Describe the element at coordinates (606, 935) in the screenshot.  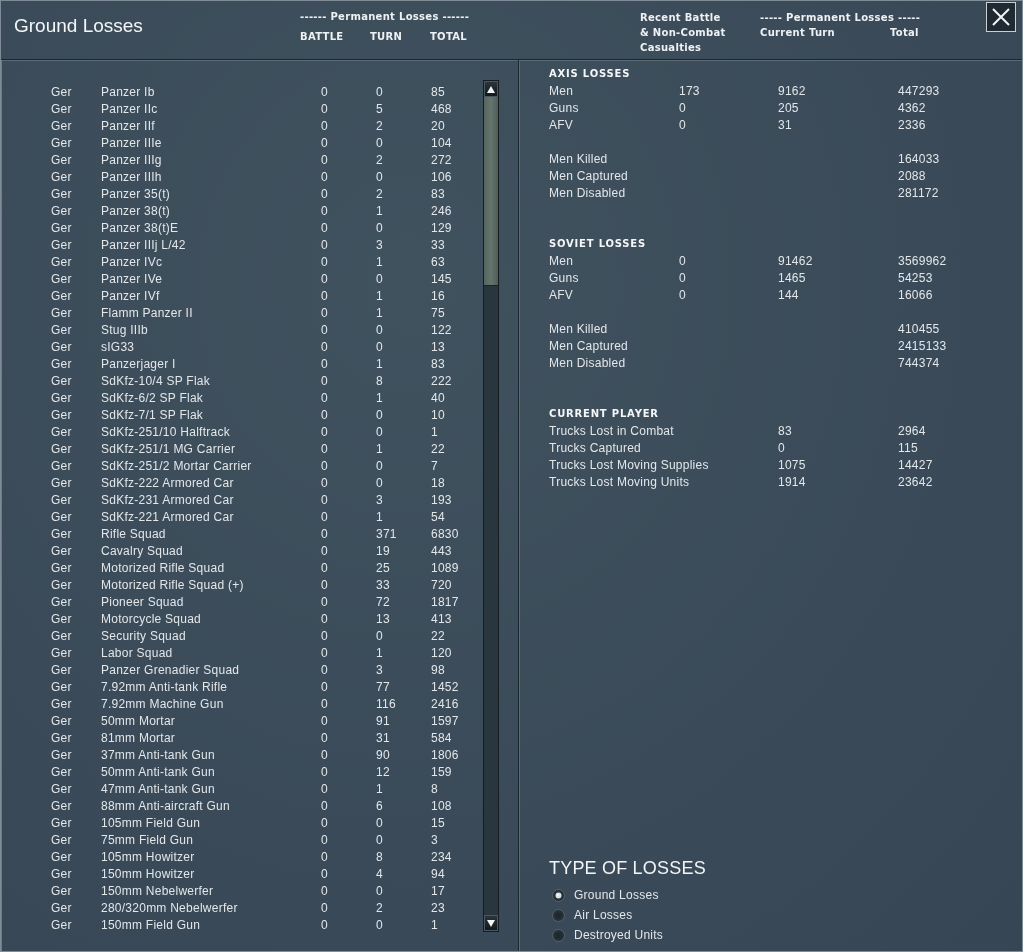
I see `radio-option: Destroyed Units` at that location.